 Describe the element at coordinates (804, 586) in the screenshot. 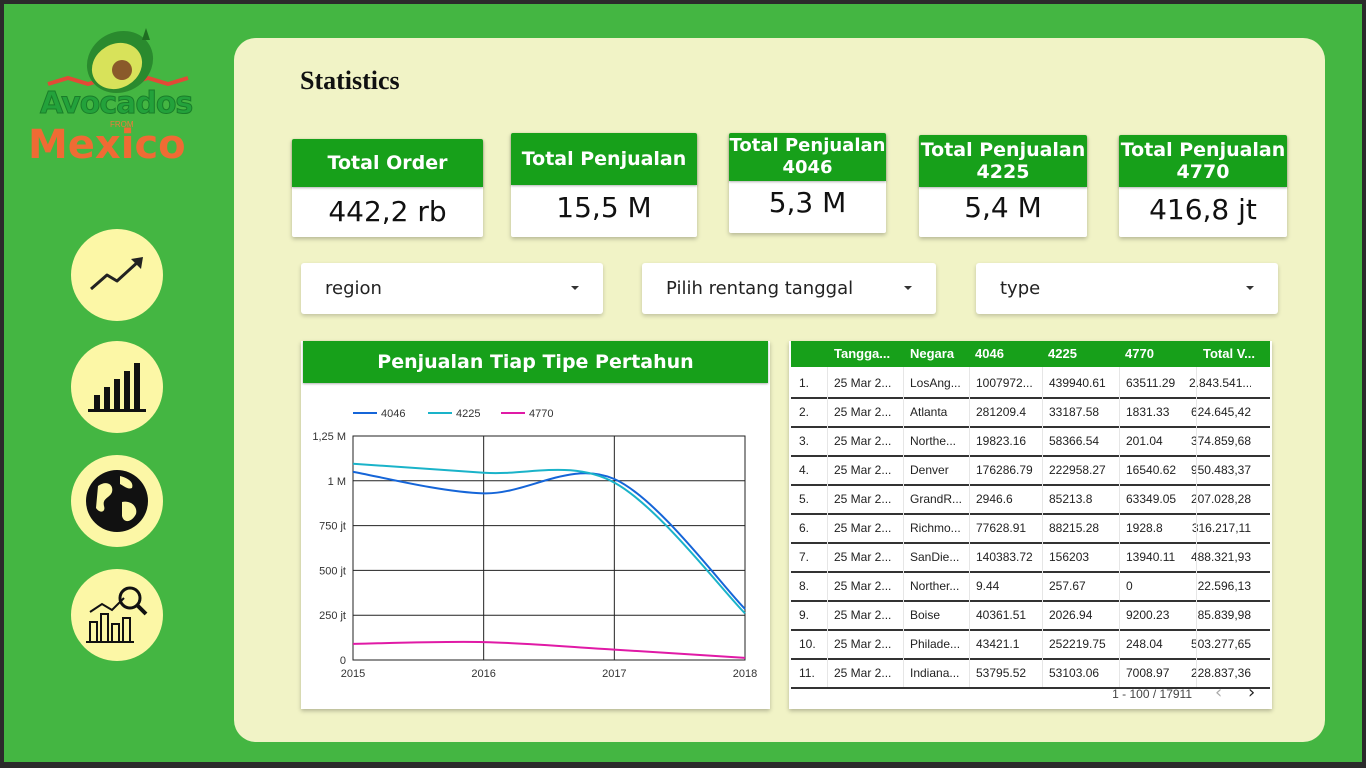

I see `row-number: 8.` at that location.